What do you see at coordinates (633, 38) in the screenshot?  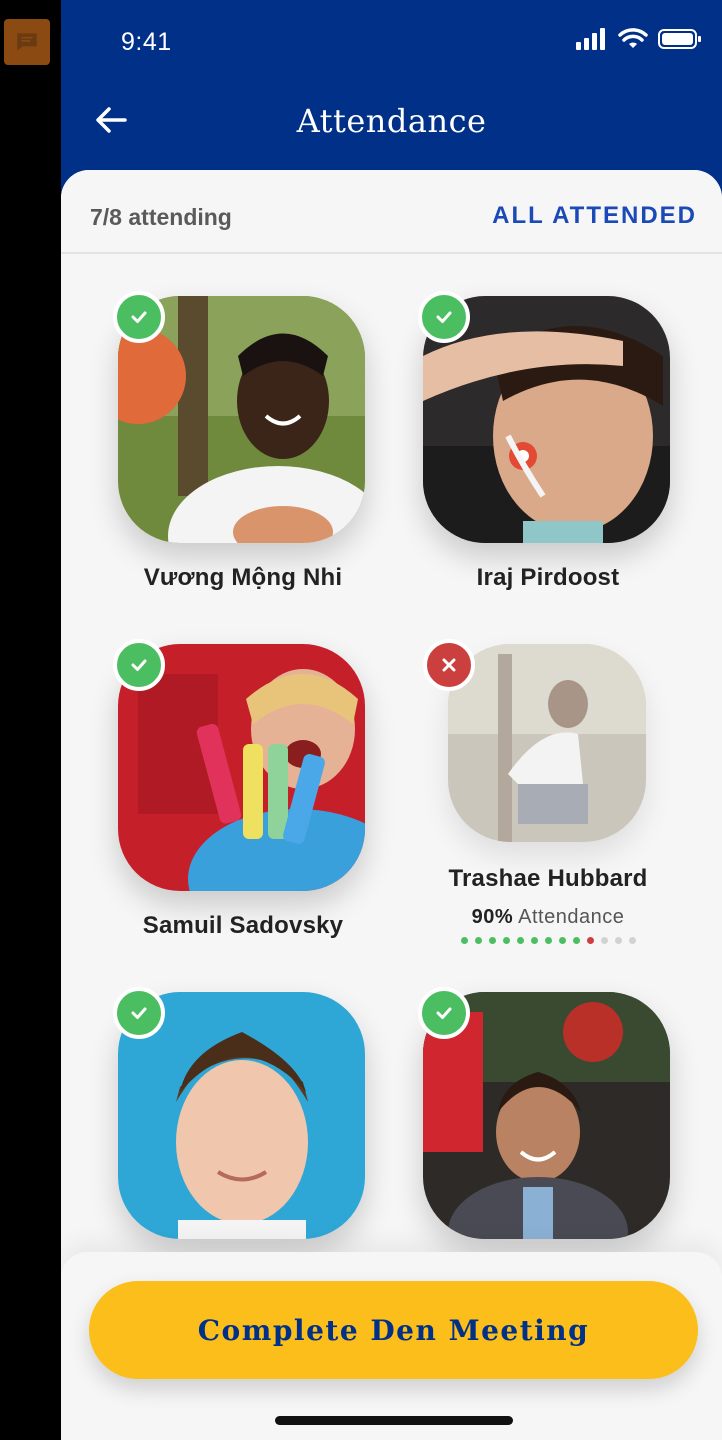 I see `wifi-icon` at bounding box center [633, 38].